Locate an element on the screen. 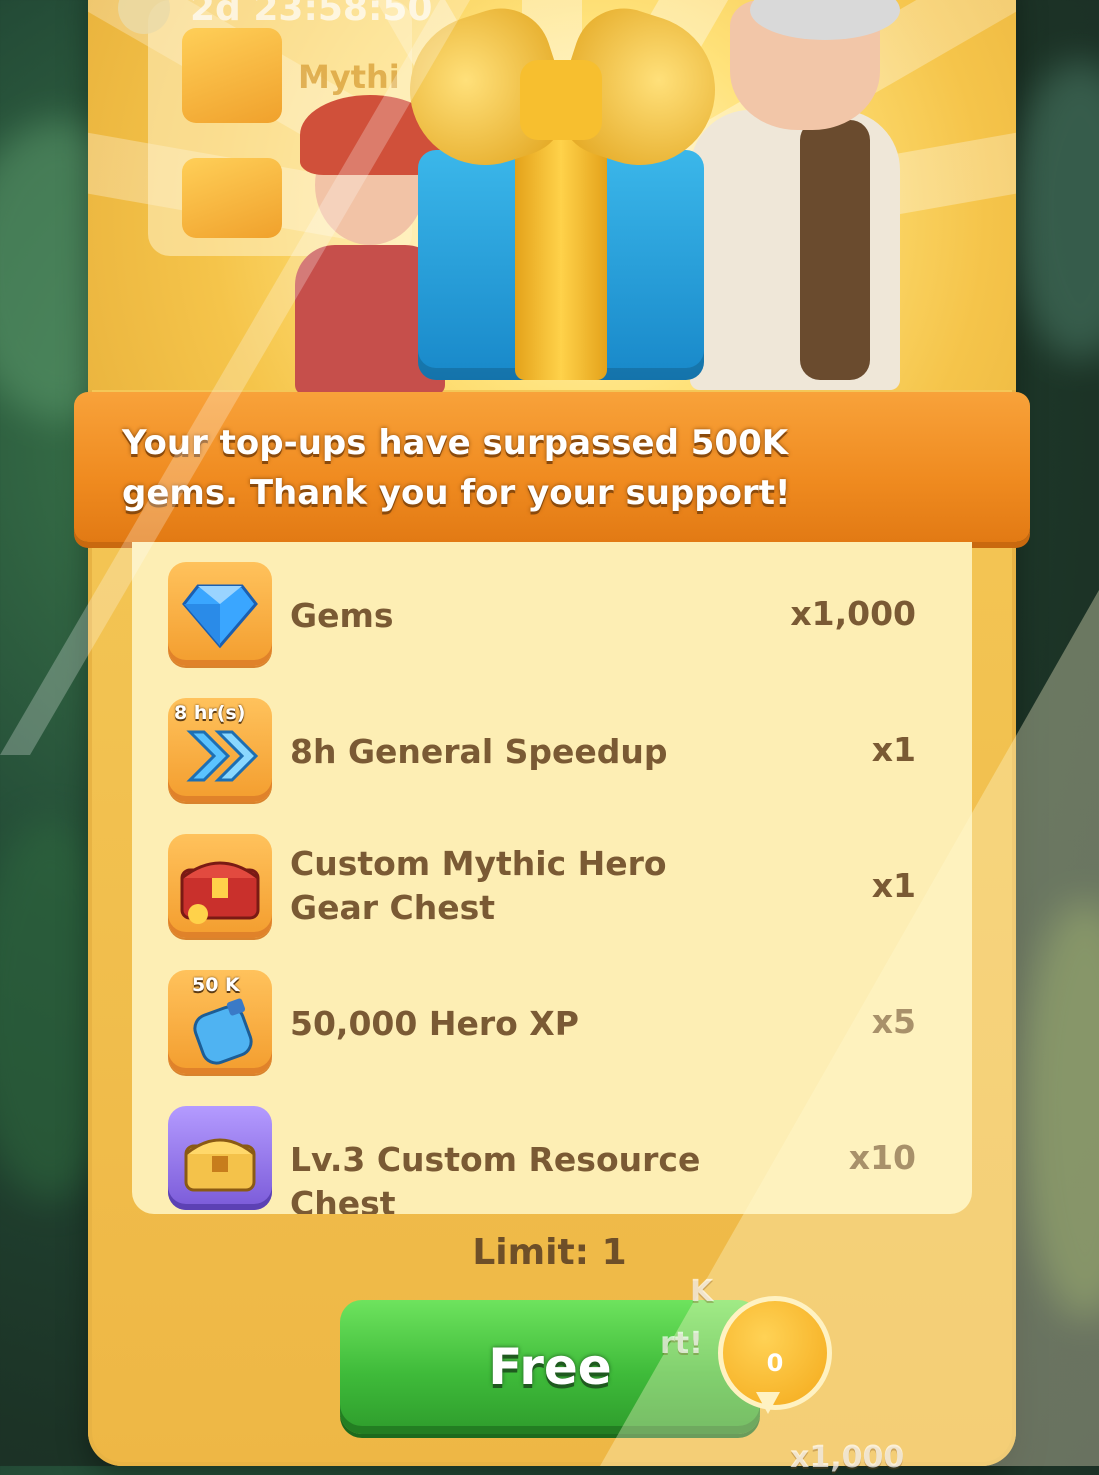  reward-row-speedup: 8 hr(s) 8h General Speedup x1 is located at coordinates (552, 740).